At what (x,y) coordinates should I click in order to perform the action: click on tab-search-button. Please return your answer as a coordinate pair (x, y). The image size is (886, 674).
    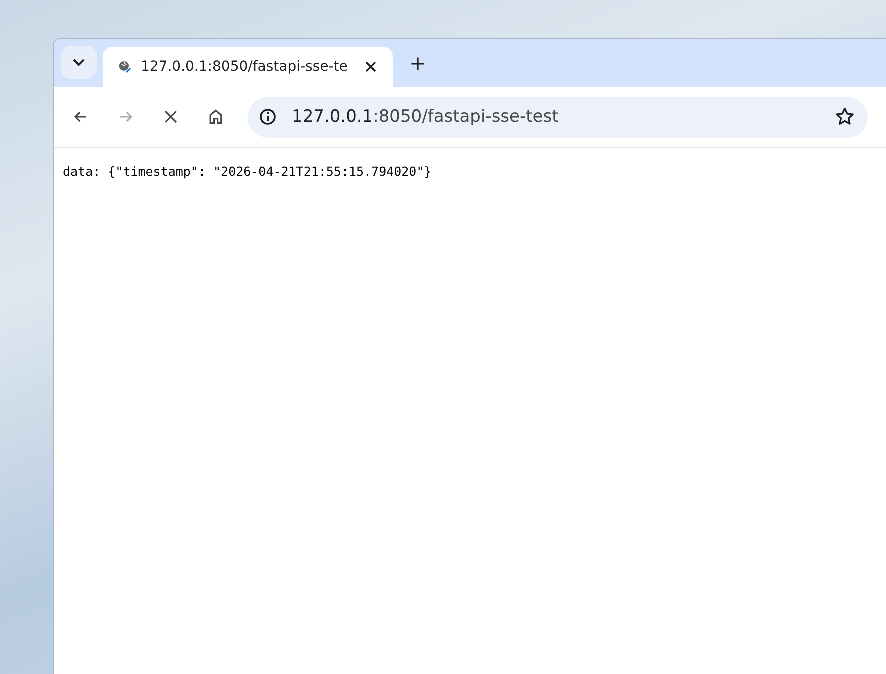
    Looking at the image, I should click on (79, 62).